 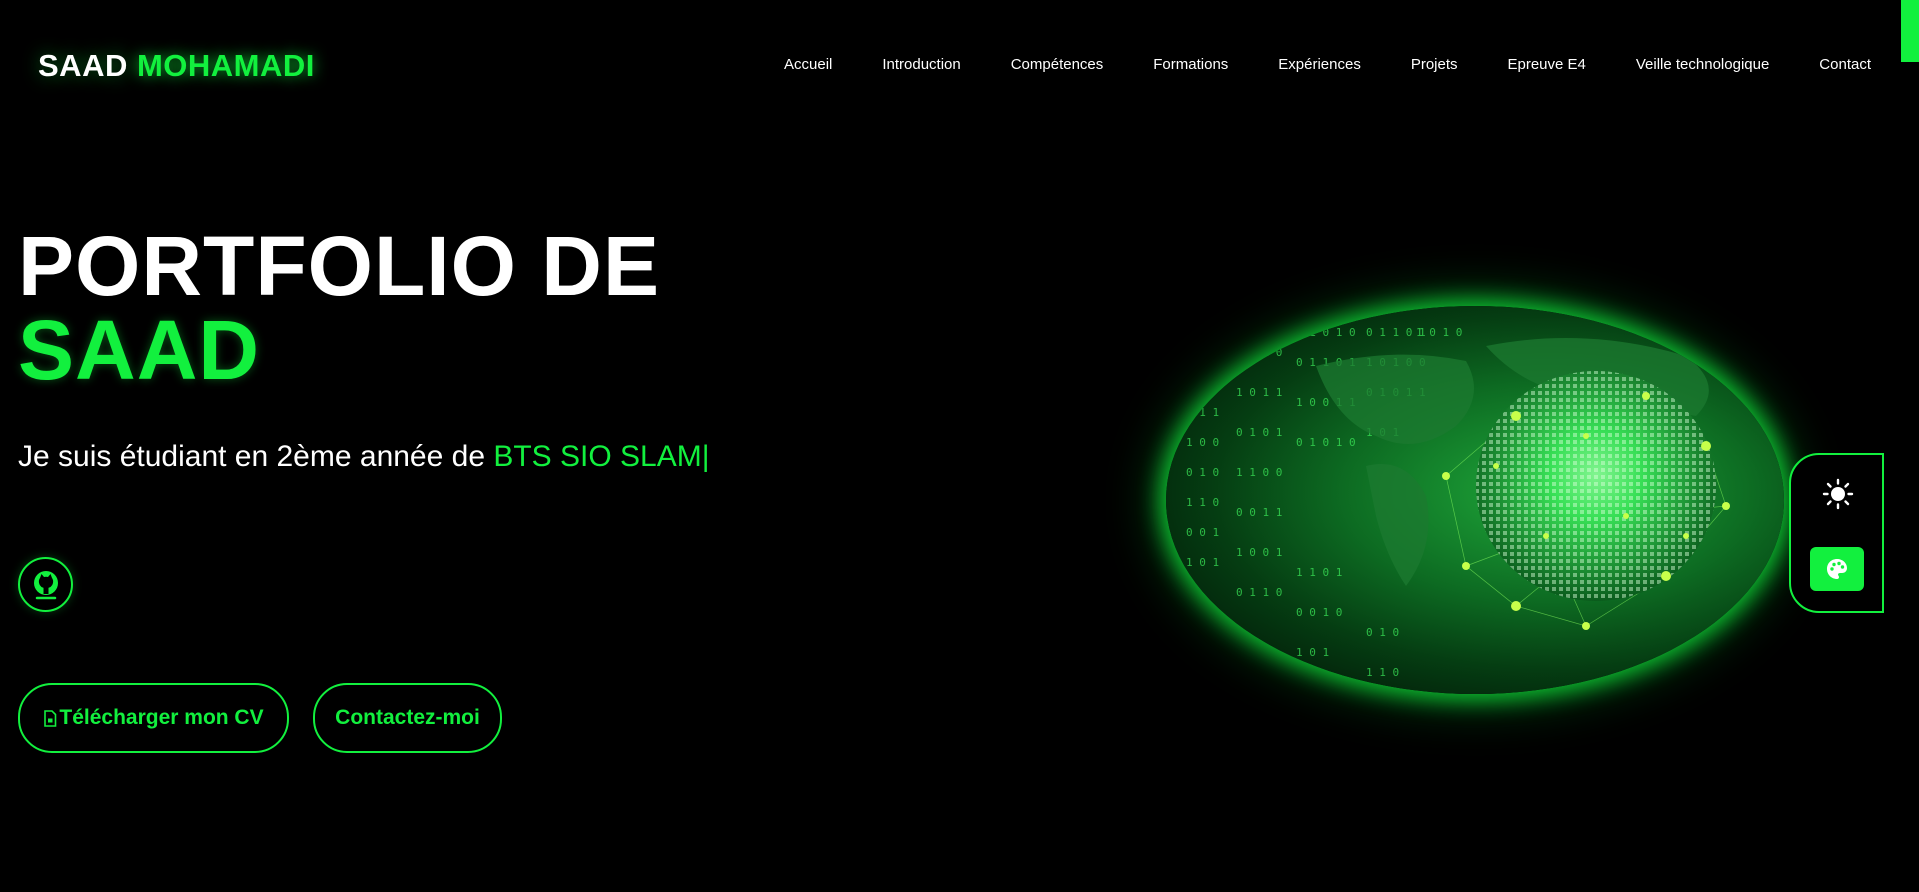 What do you see at coordinates (1326, 442) in the screenshot?
I see `svg-text: 0 1 0 1 0` at bounding box center [1326, 442].